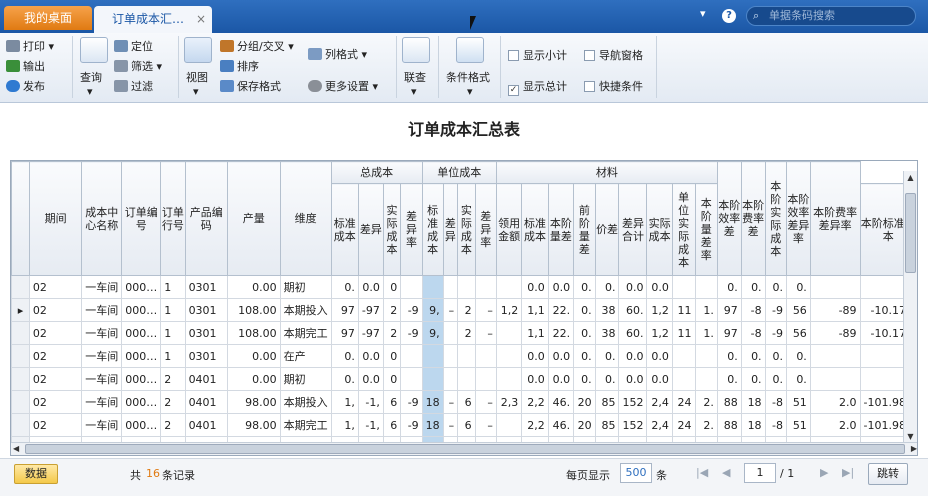 This screenshot has height=496, width=928. Describe the element at coordinates (636, 473) in the screenshot. I see `per-page-input: 500` at that location.